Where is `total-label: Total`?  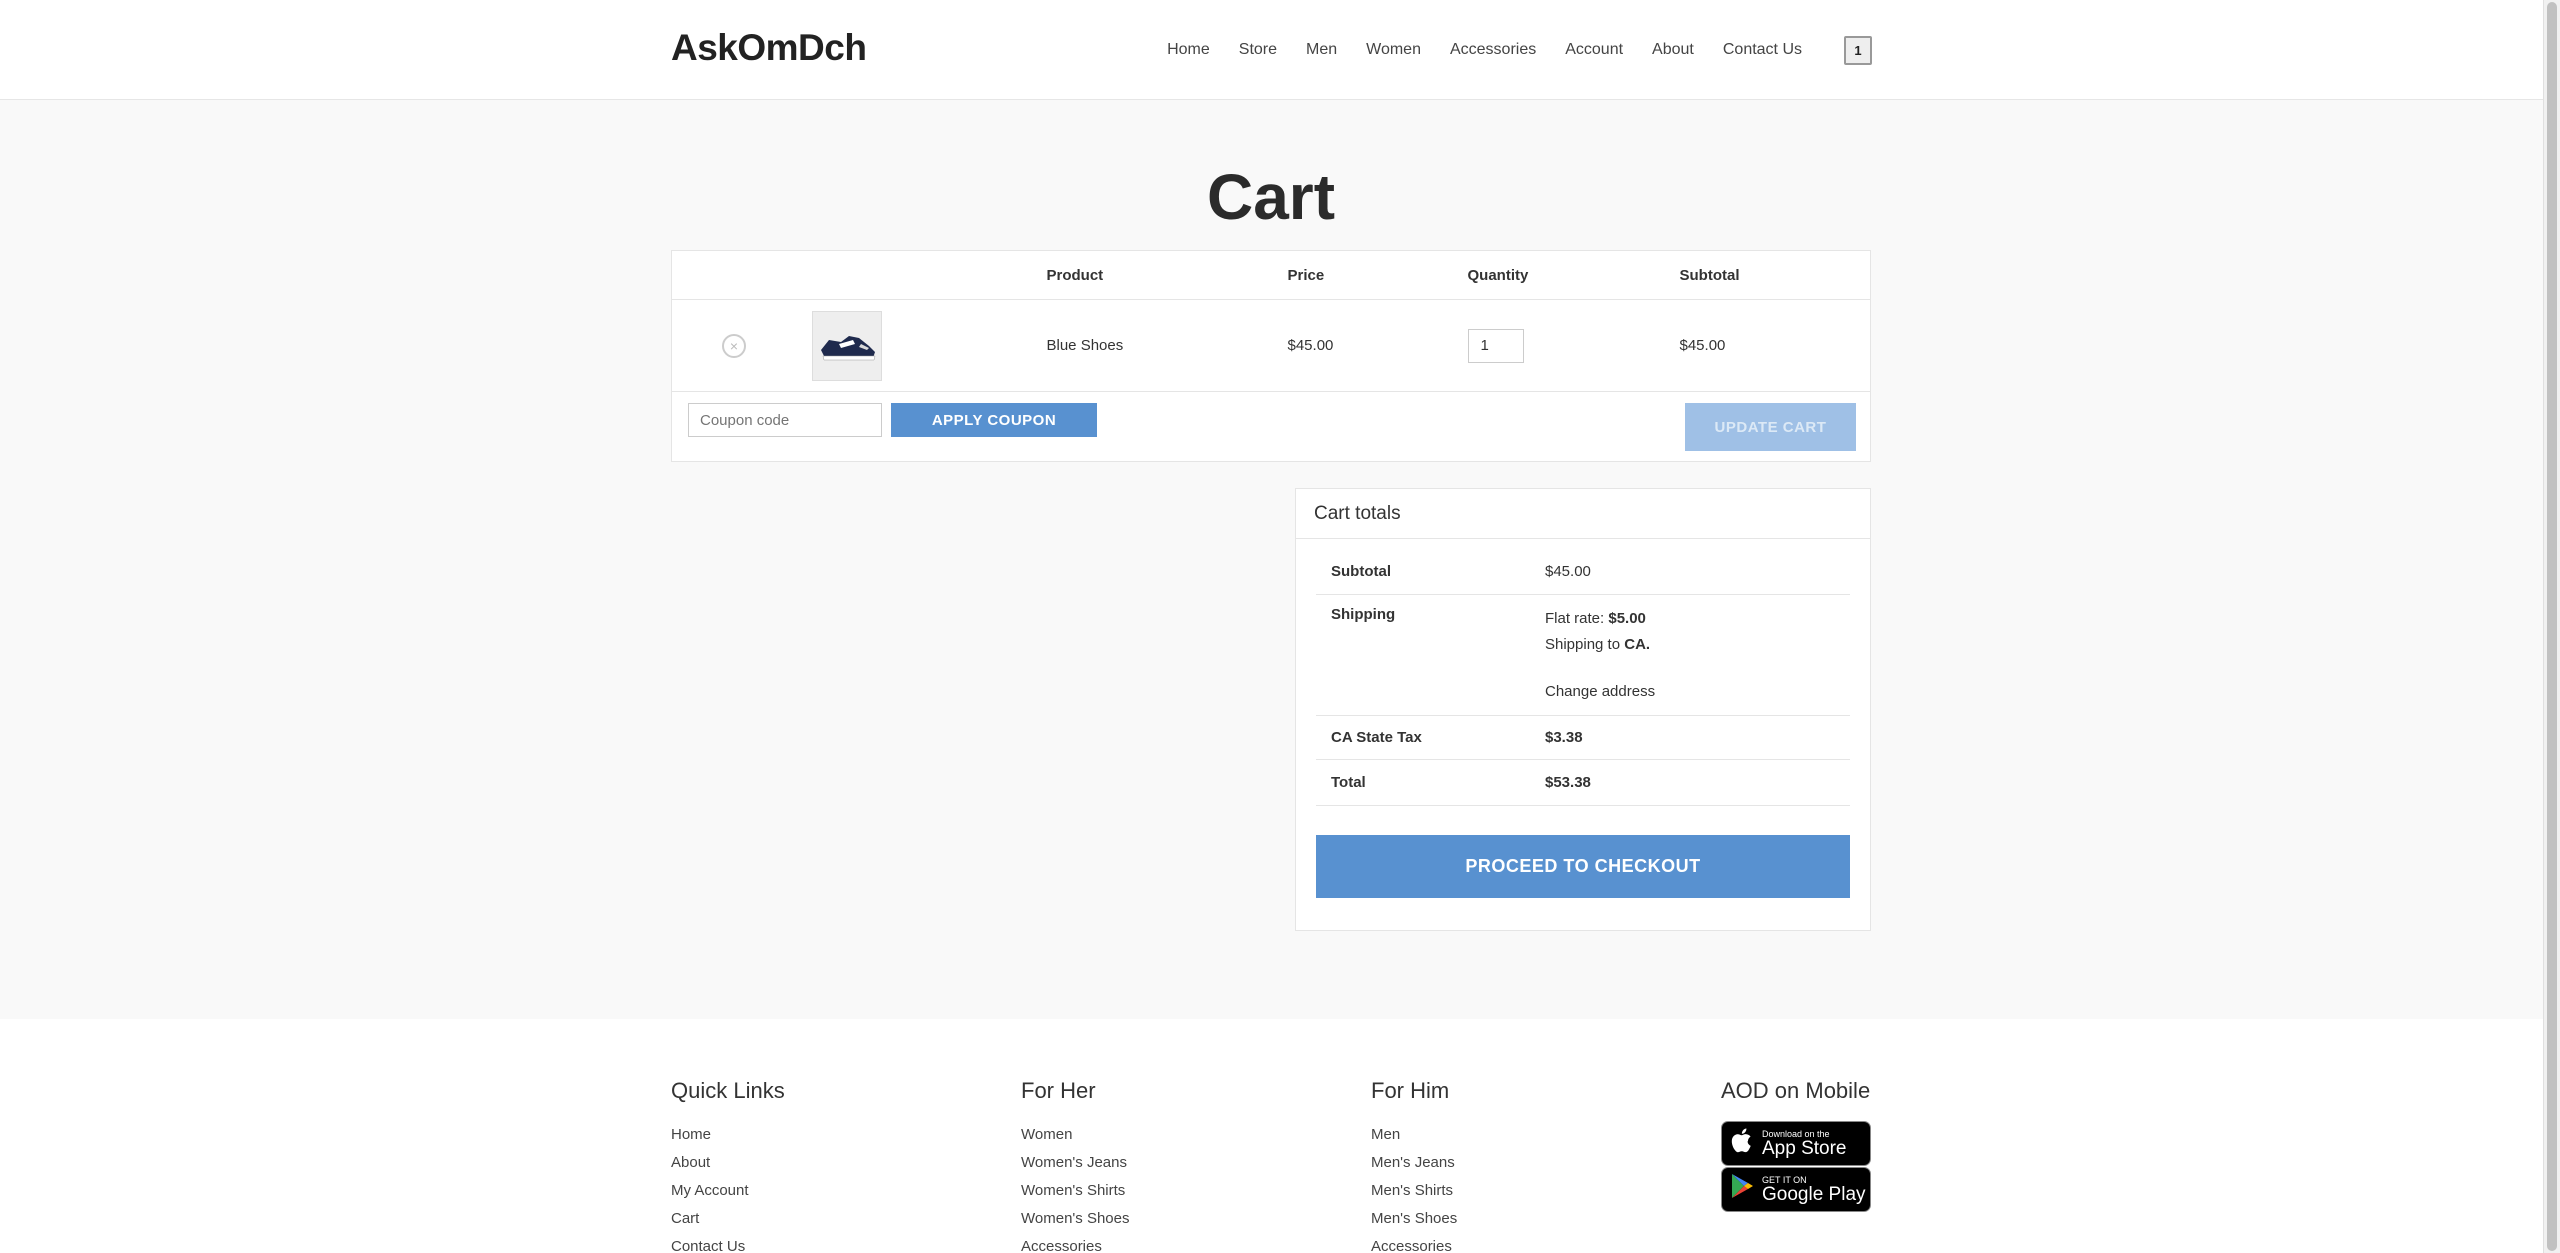
total-label: Total is located at coordinates (1348, 782).